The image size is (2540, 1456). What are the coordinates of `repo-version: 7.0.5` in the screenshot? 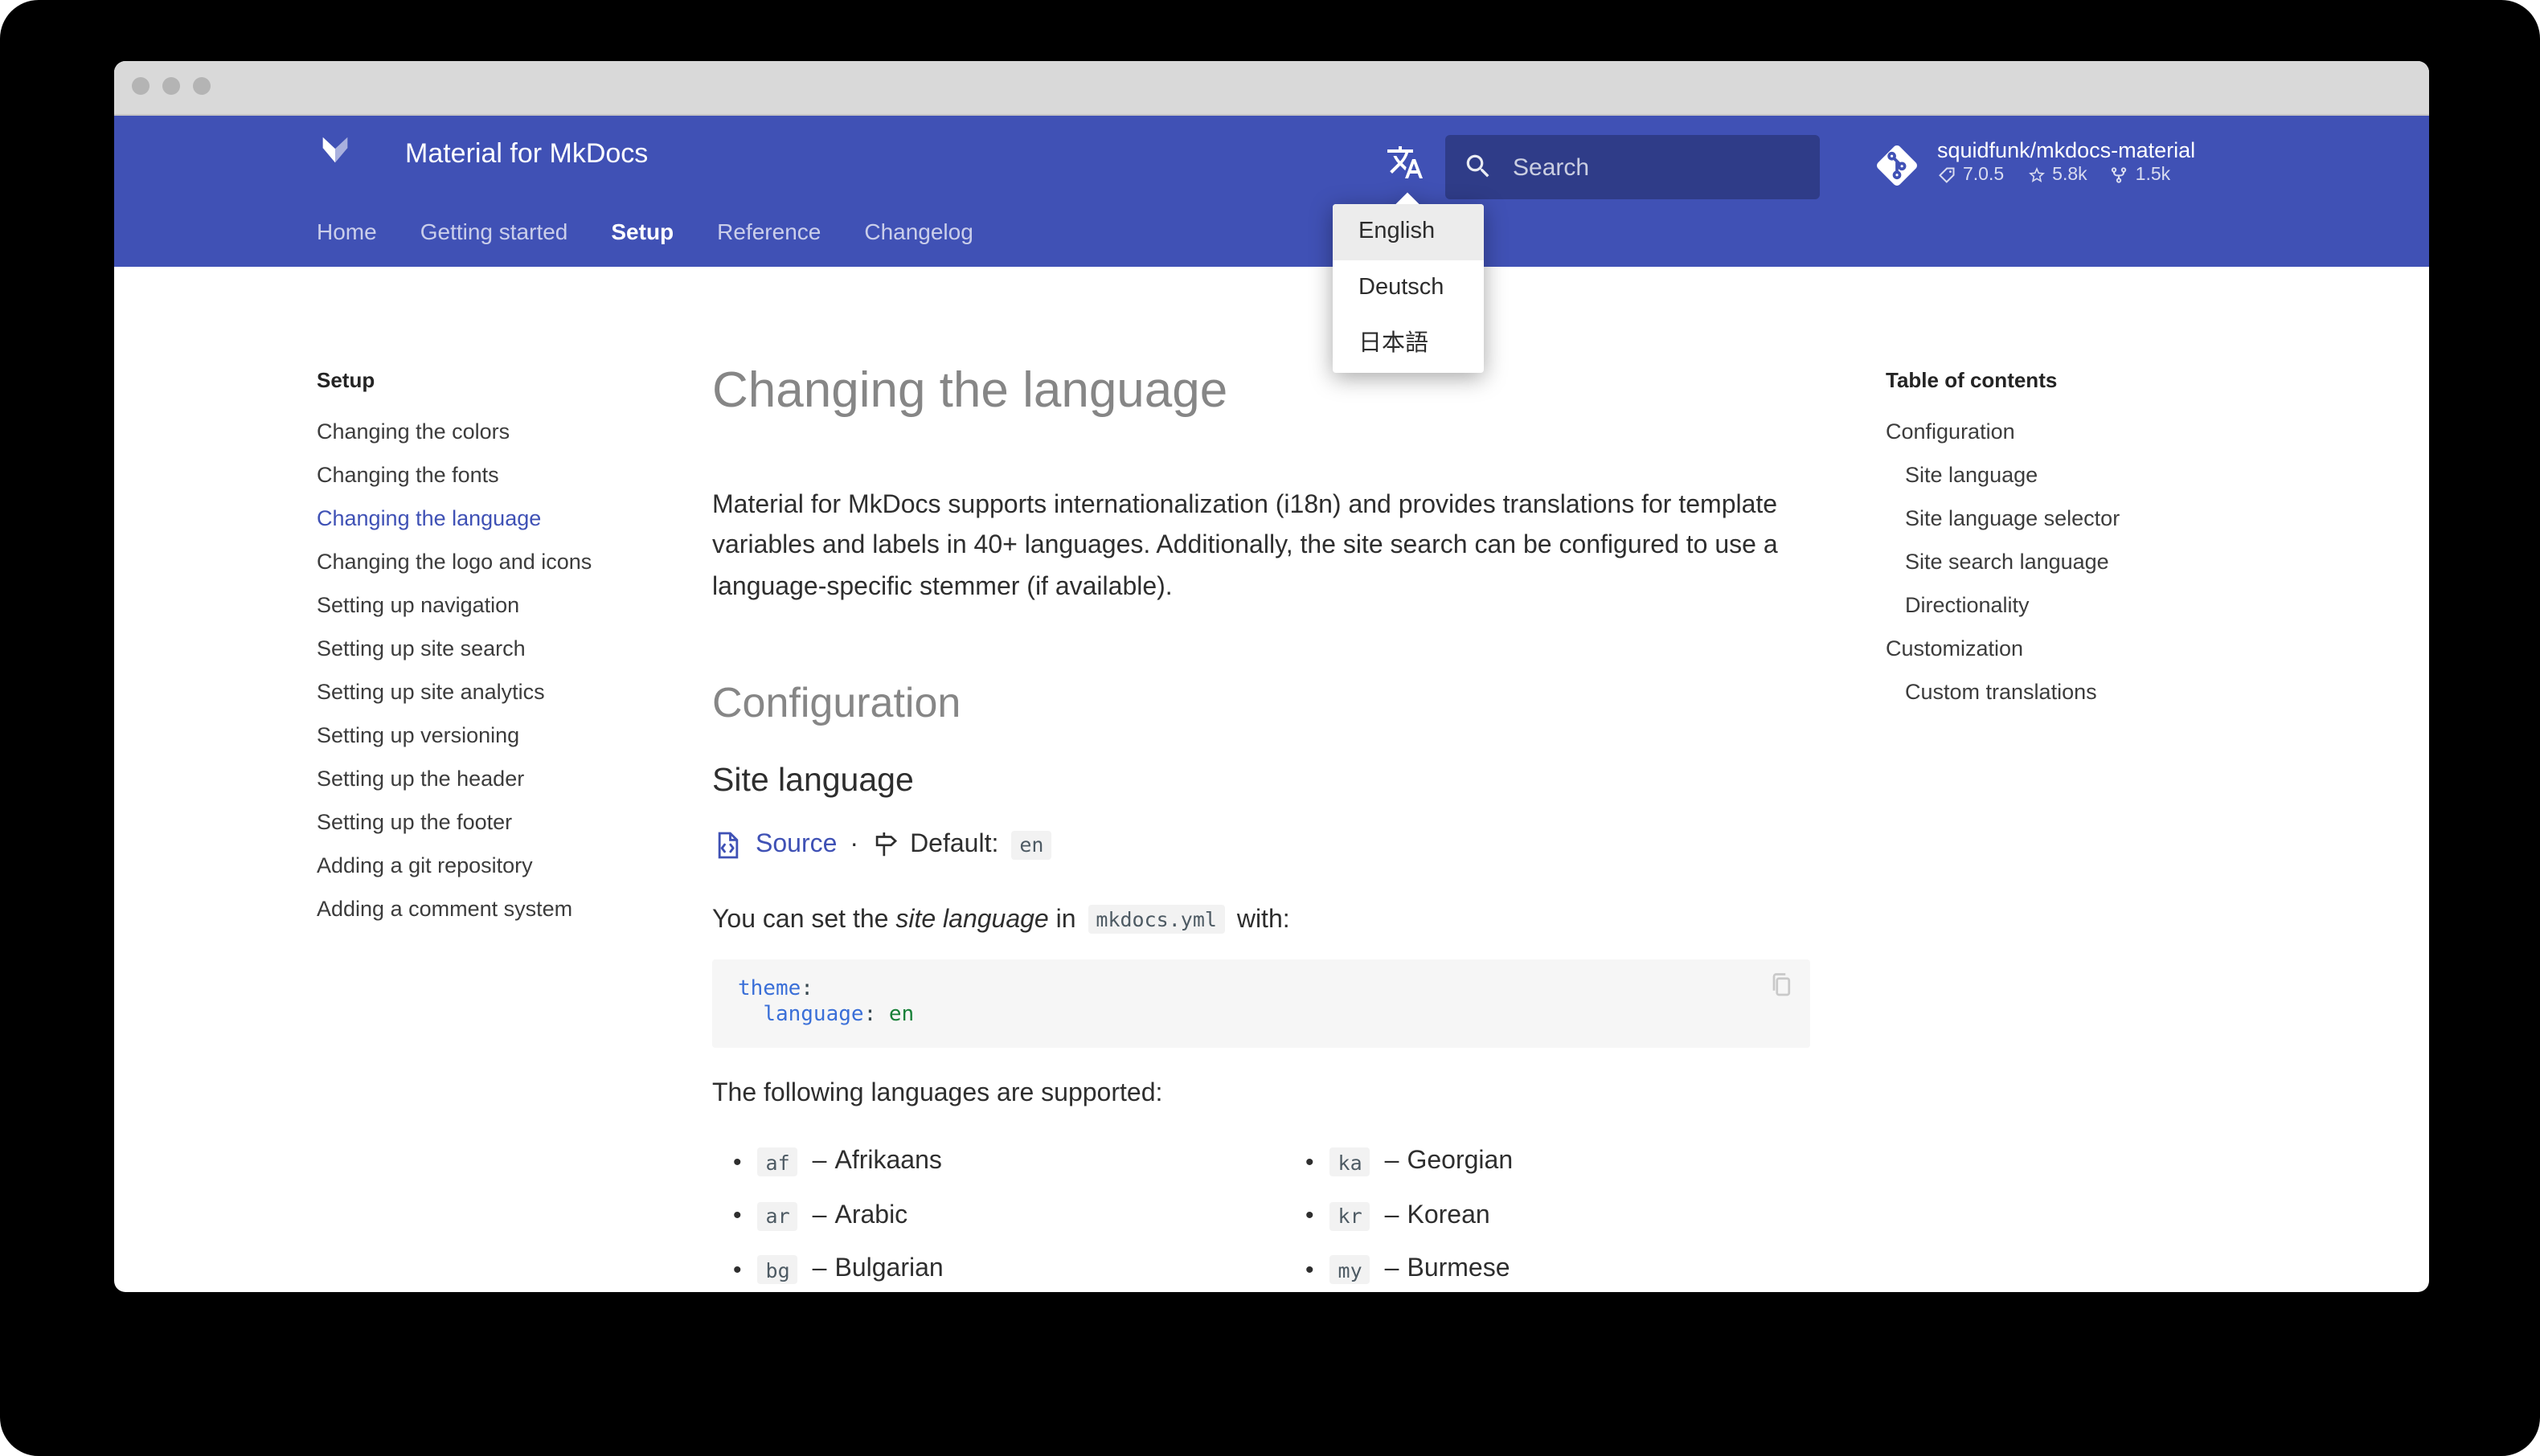 It's located at (1984, 175).